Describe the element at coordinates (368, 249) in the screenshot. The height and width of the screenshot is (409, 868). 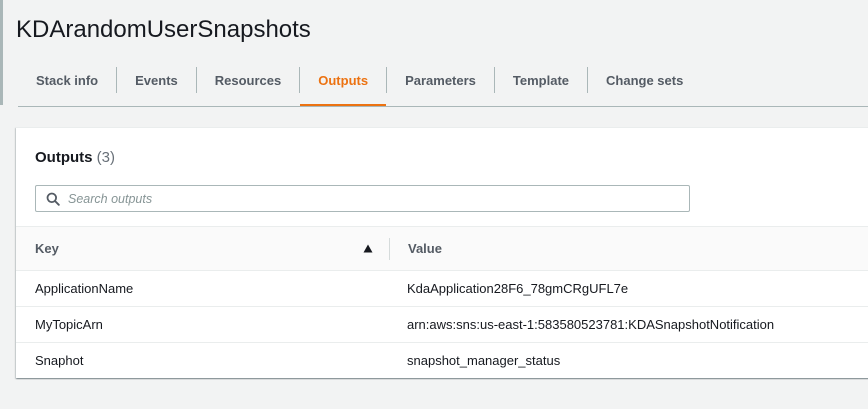
I see `sort-ascending-icon` at that location.